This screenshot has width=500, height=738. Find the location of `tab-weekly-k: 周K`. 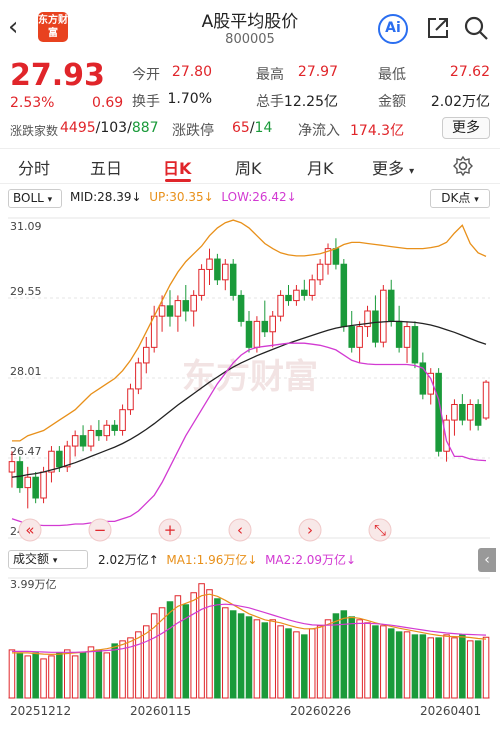

tab-weekly-k: 周K is located at coordinates (248, 167).